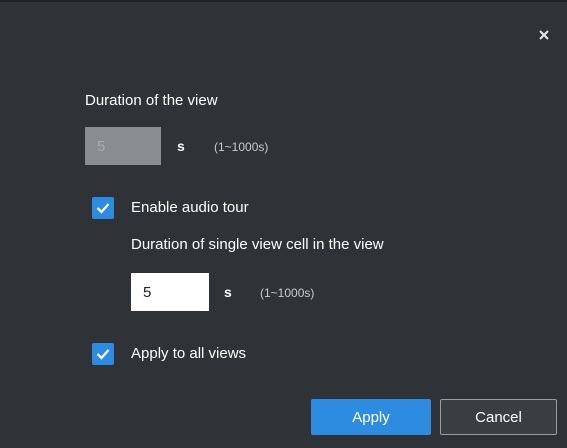  What do you see at coordinates (190, 207) in the screenshot?
I see `enable-audio-tour-label: Enable audio tour` at bounding box center [190, 207].